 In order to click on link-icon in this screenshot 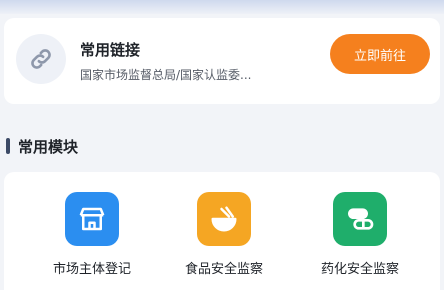, I will do `click(41, 59)`.